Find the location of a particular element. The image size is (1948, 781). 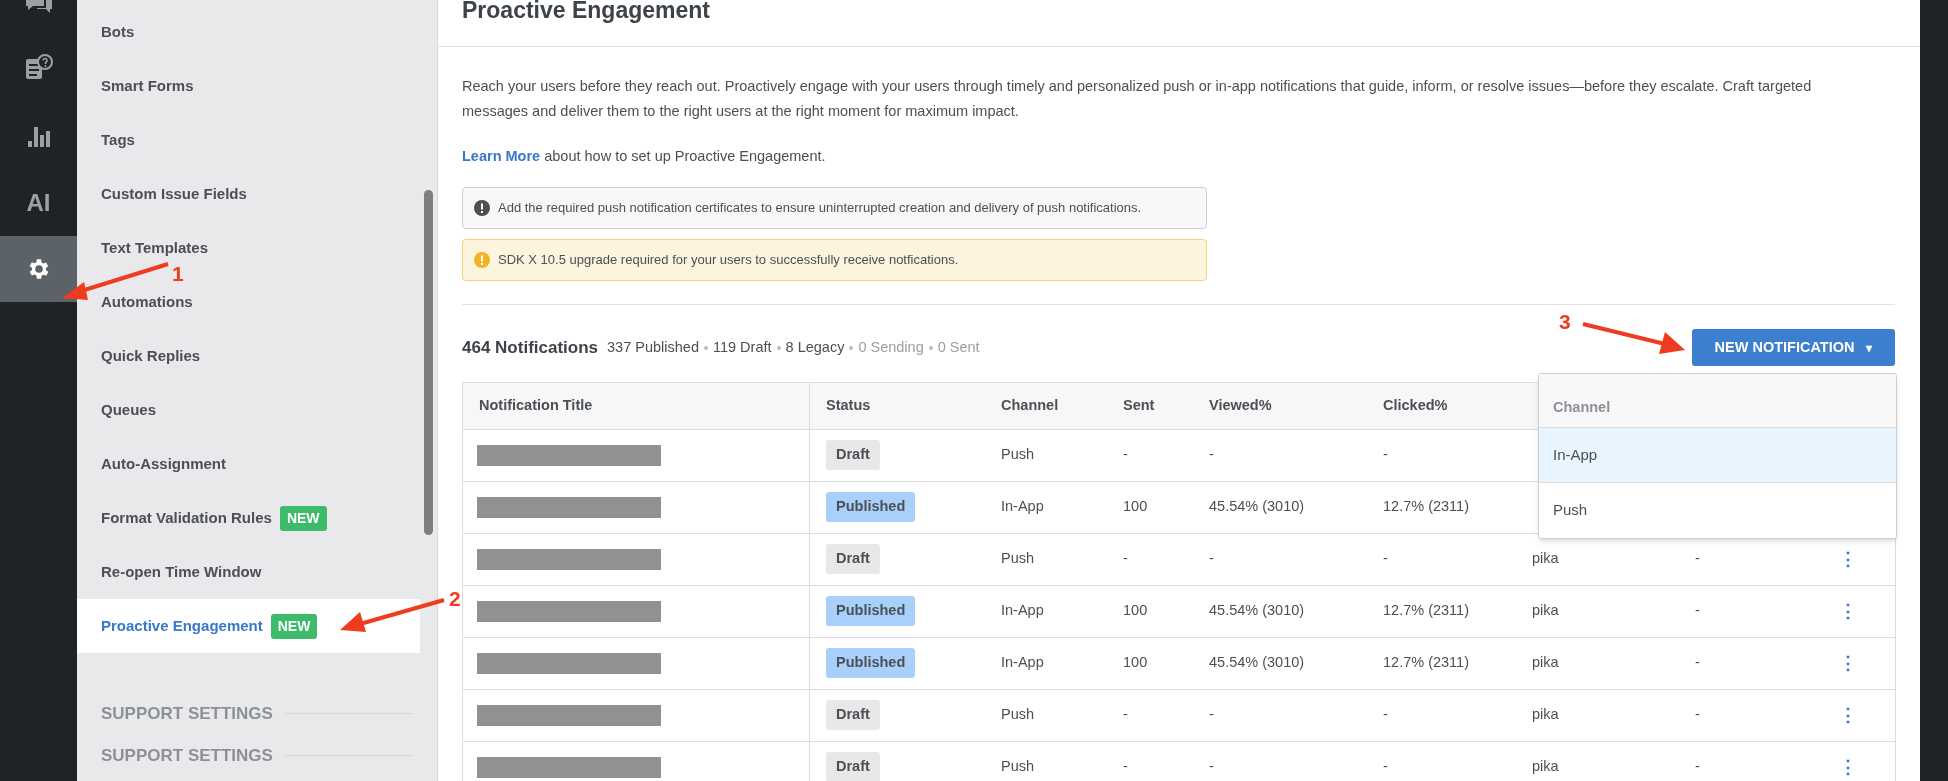

sidebar-item: Bots is located at coordinates (118, 32).